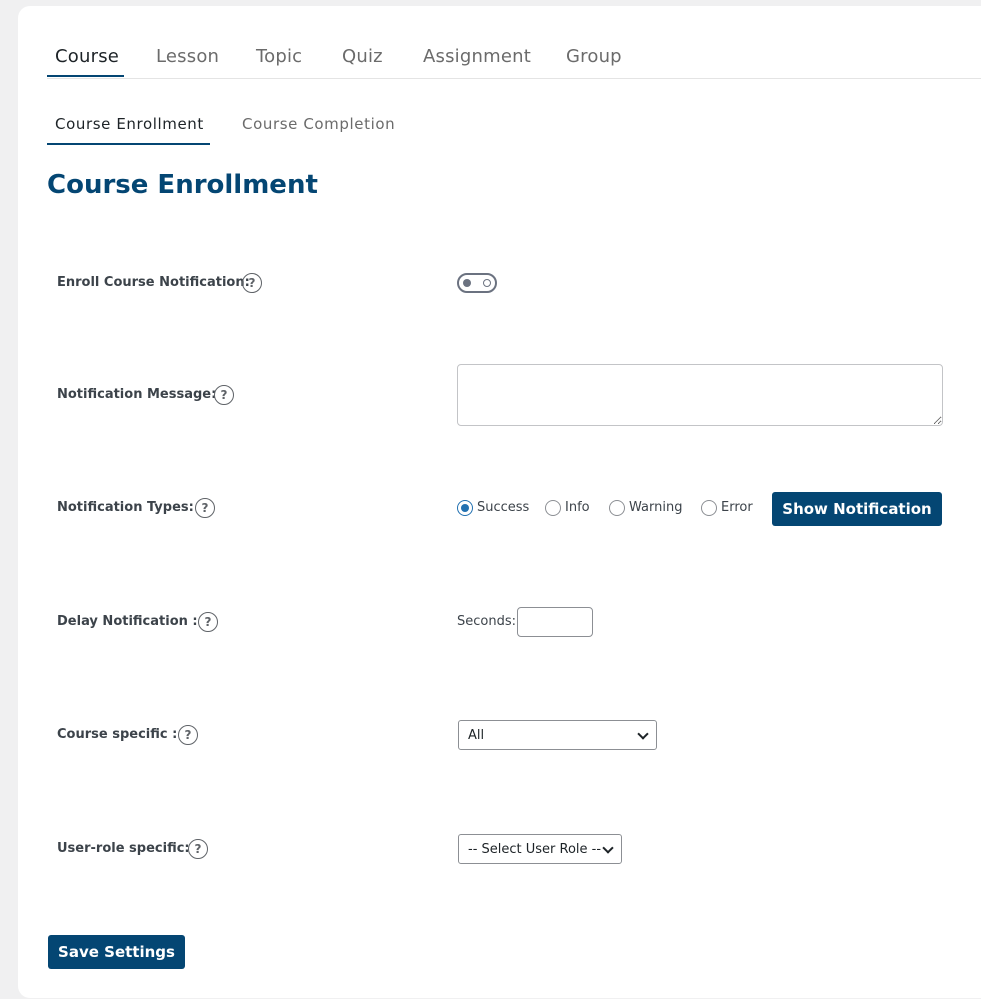  What do you see at coordinates (279, 62) in the screenshot?
I see `tab-topic: Topic` at bounding box center [279, 62].